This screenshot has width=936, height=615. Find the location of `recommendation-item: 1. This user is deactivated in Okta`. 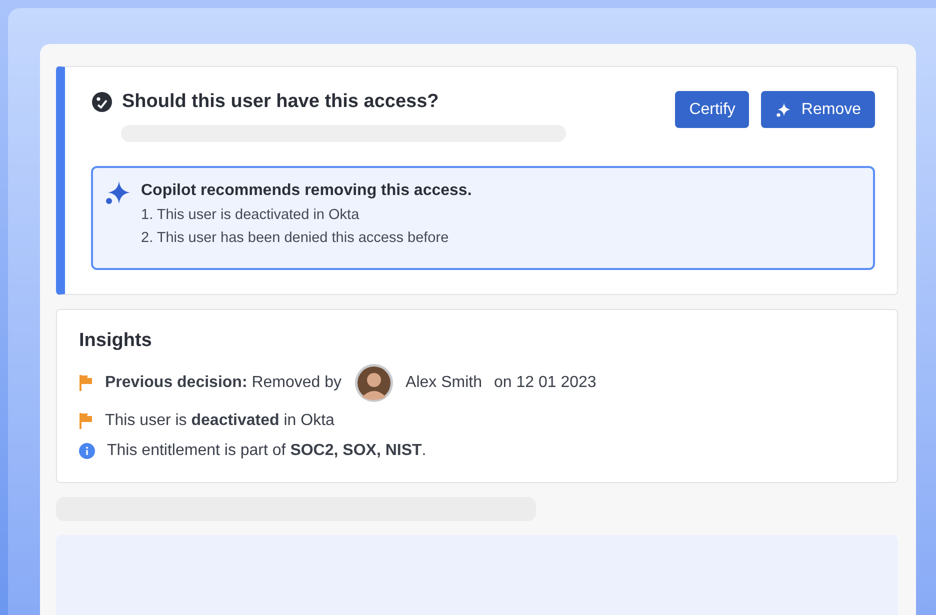

recommendation-item: 1. This user is deactivated in Okta is located at coordinates (250, 215).